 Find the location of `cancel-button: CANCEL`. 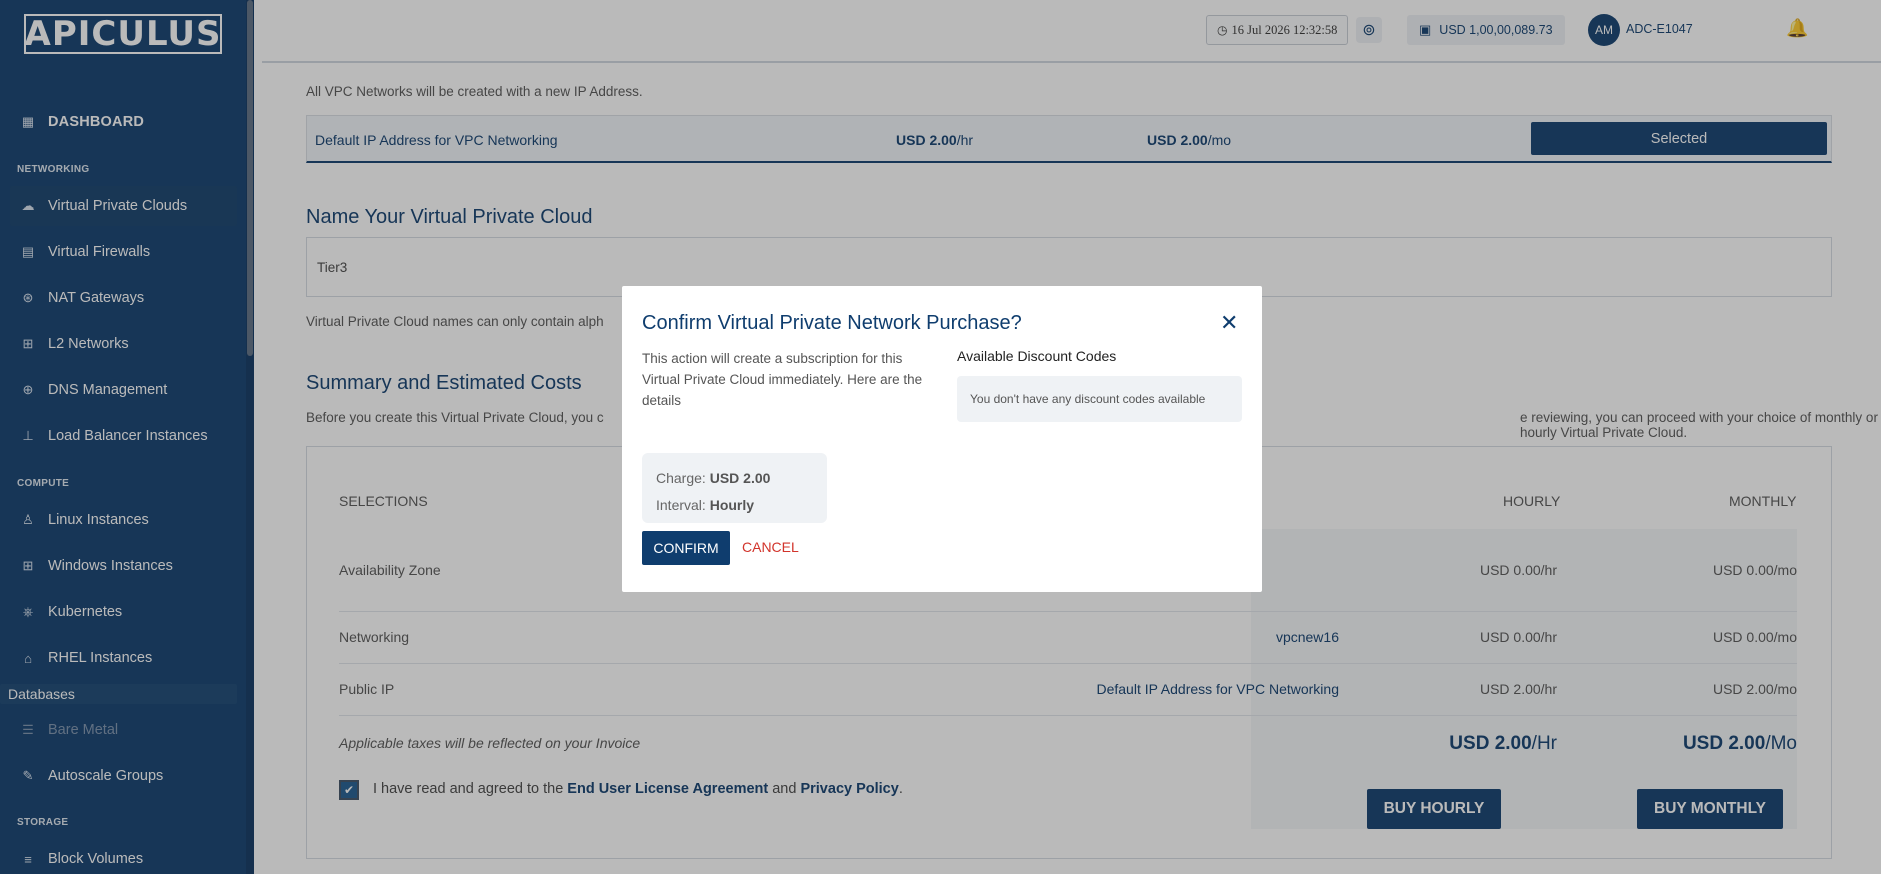

cancel-button: CANCEL is located at coordinates (770, 547).